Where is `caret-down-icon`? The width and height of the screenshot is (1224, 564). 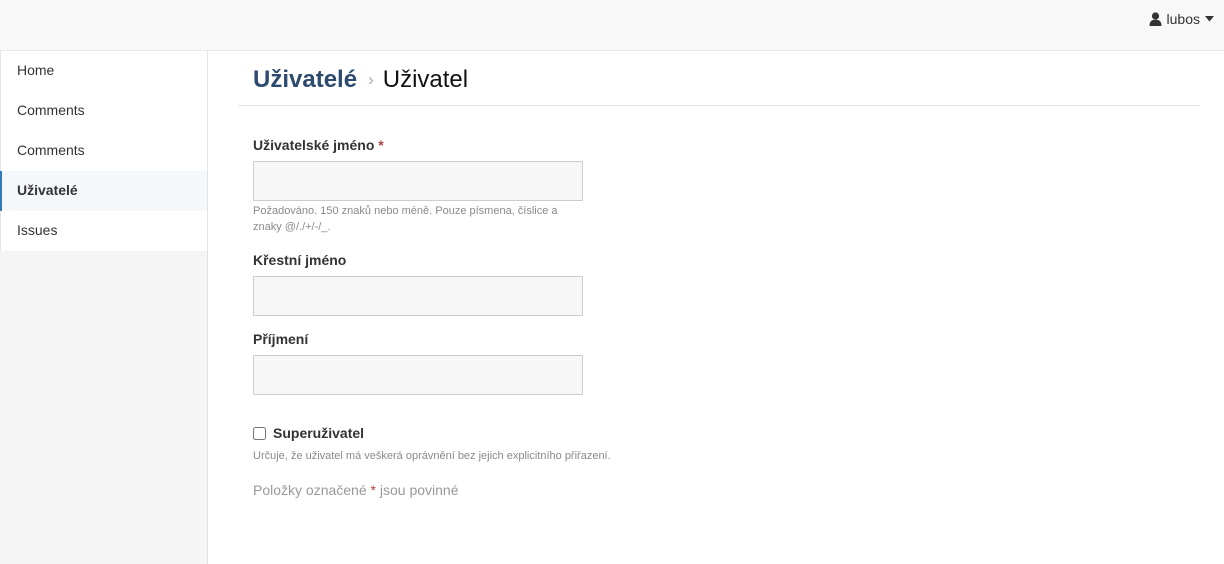
caret-down-icon is located at coordinates (1209, 19).